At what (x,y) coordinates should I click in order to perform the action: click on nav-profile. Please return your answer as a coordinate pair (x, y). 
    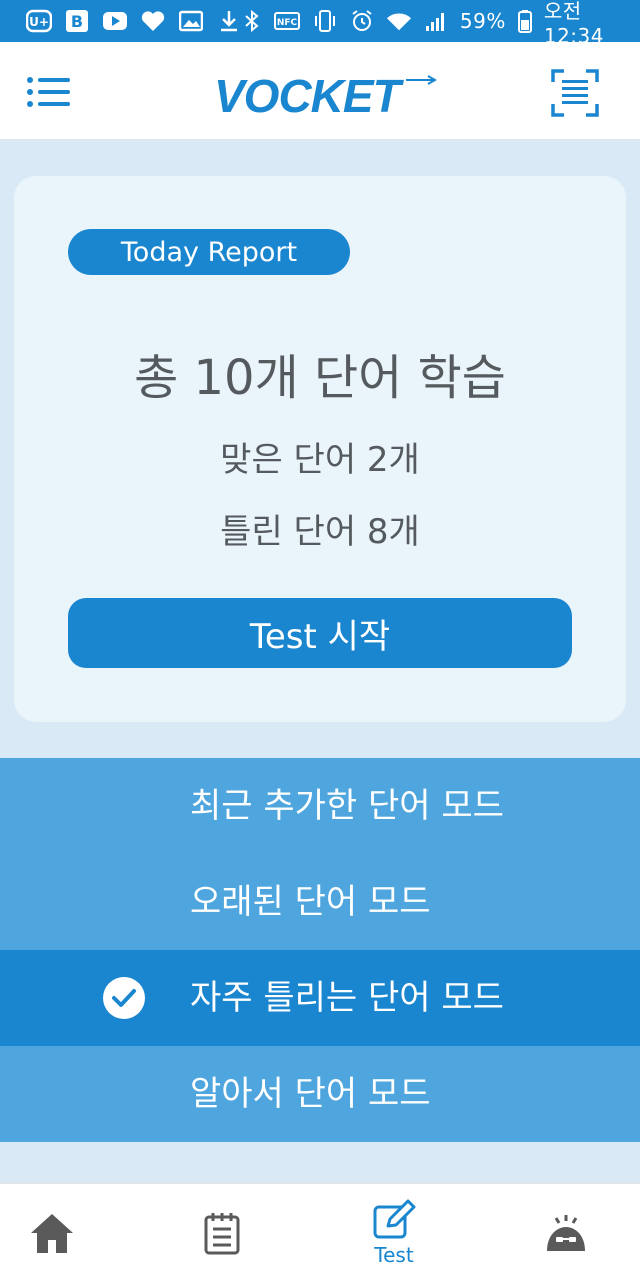
    Looking at the image, I should click on (566, 1232).